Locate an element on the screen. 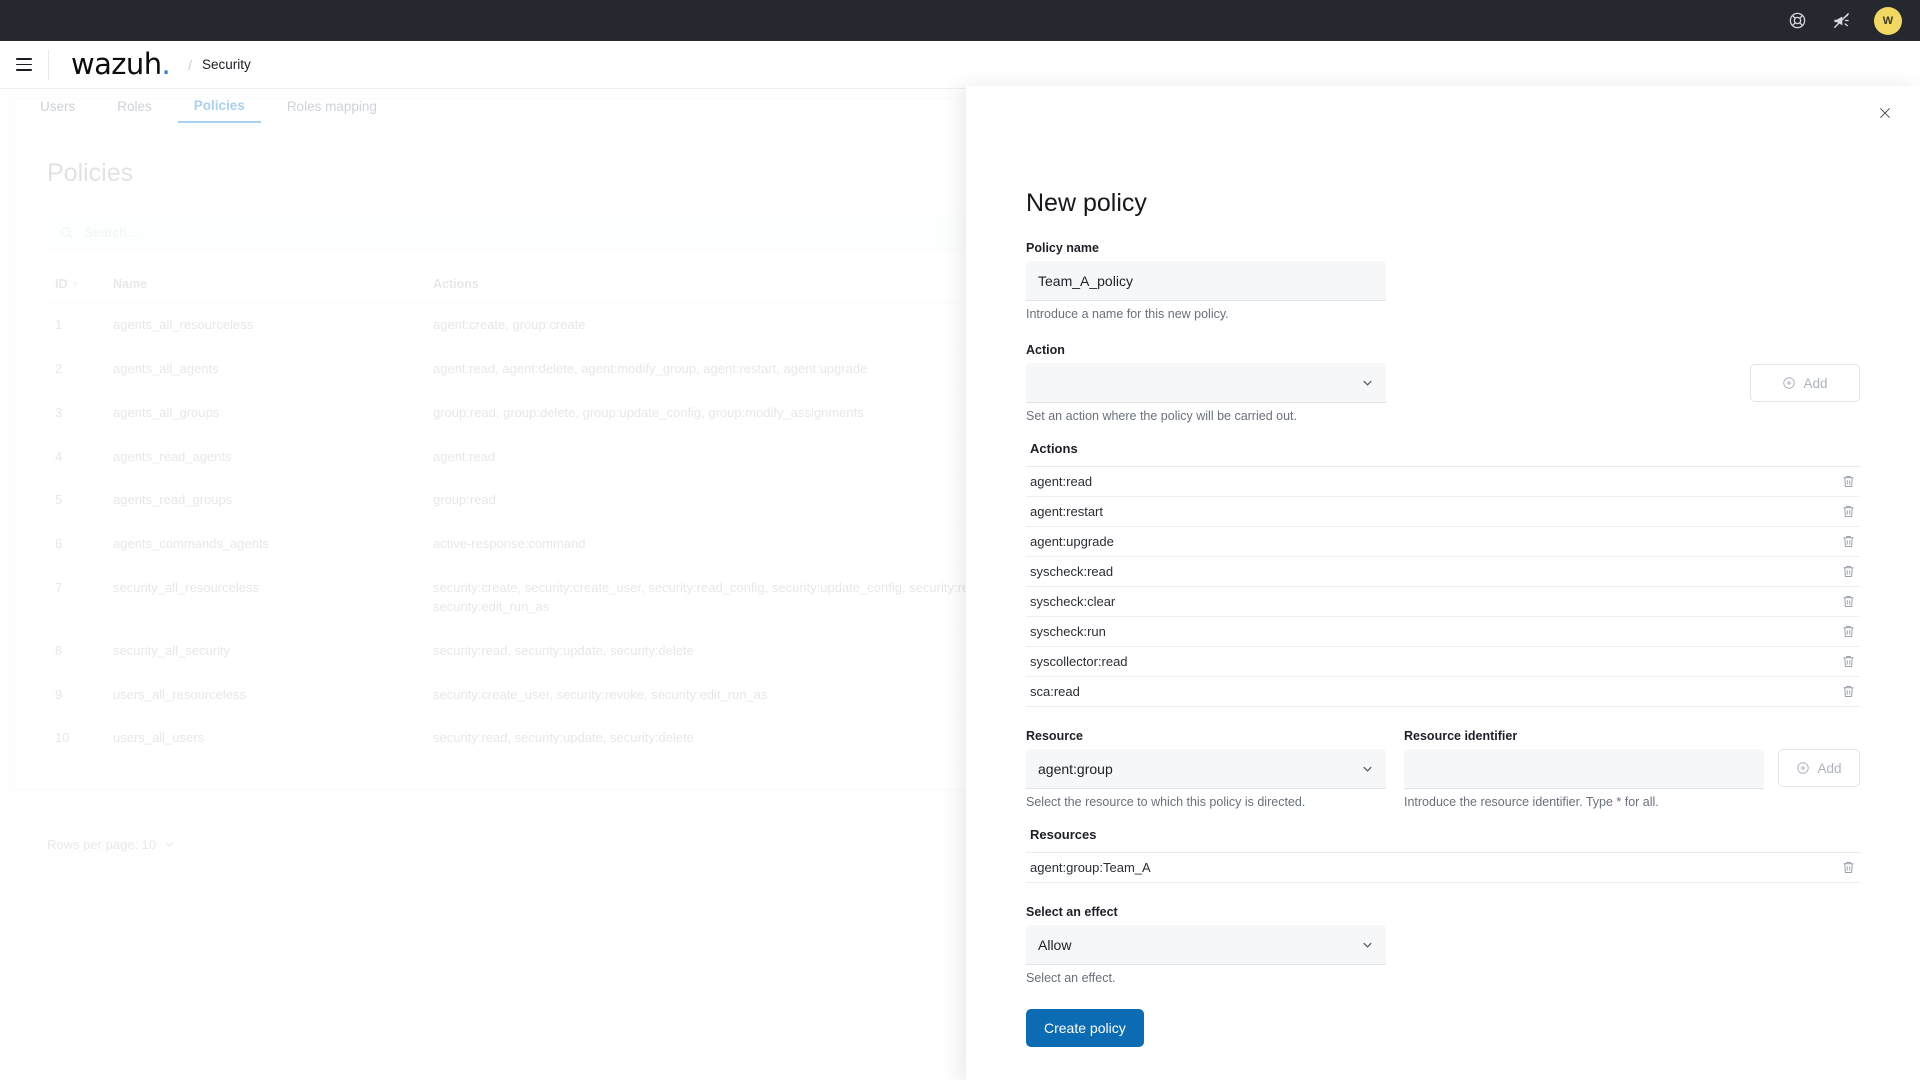  table-cell-id: 5 is located at coordinates (76, 501).